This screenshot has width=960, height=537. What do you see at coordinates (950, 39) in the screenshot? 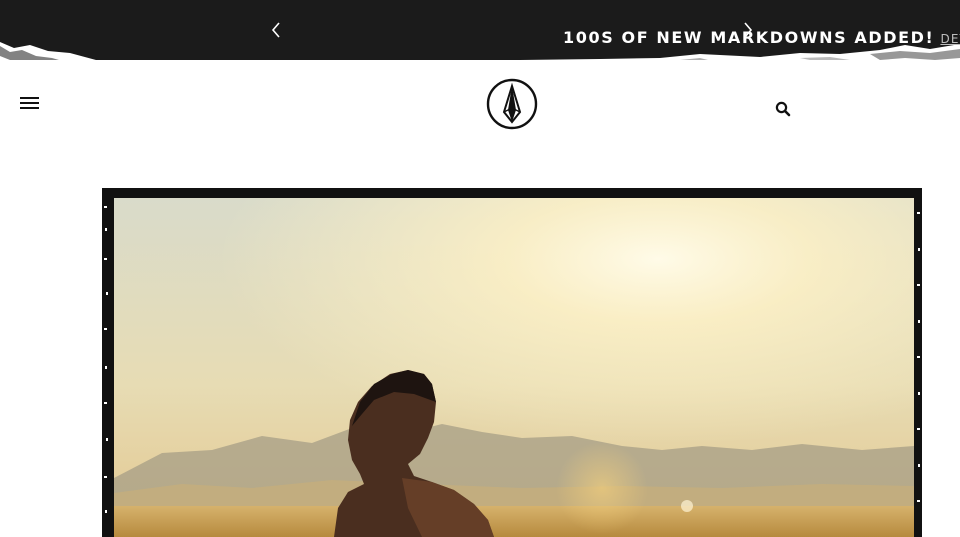
I see `promo-details-link: DETAILS` at bounding box center [950, 39].